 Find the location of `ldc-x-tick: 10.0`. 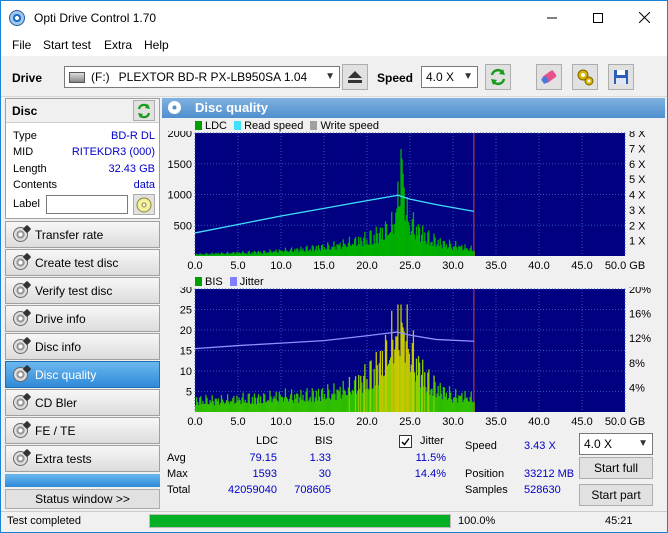

ldc-x-tick: 10.0 is located at coordinates (280, 266).